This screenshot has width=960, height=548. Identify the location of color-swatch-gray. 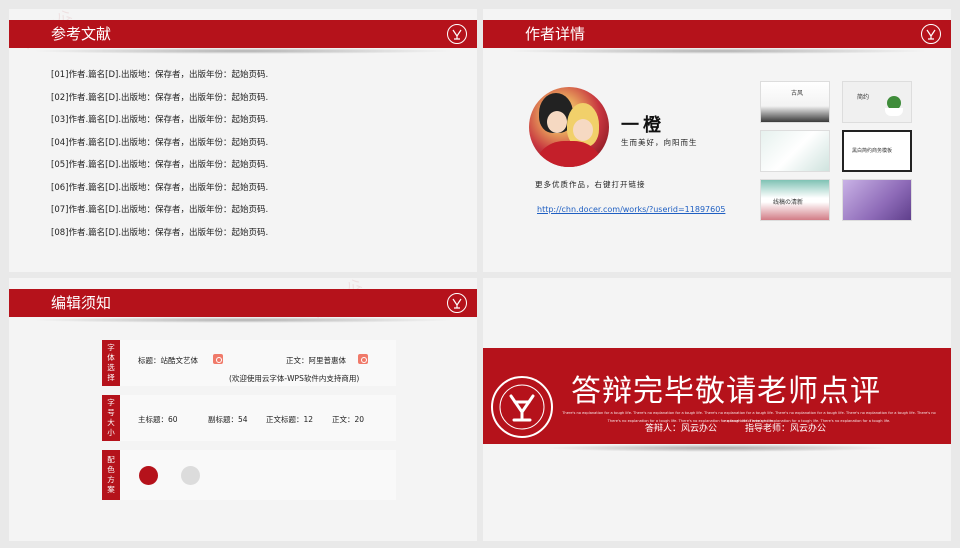
(190, 475).